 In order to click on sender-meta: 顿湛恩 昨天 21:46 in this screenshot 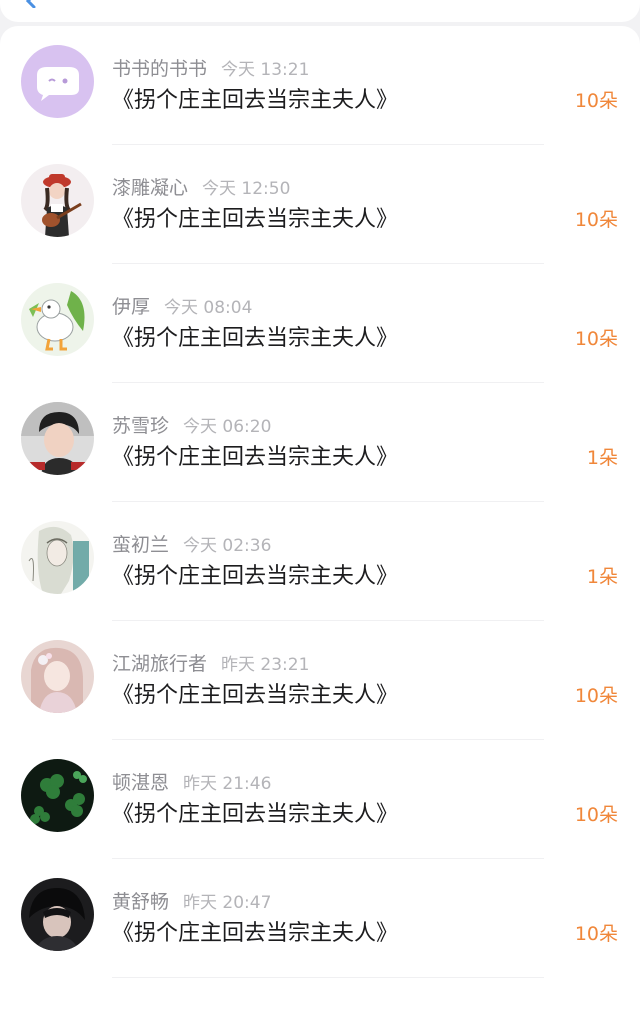, I will do `click(191, 781)`.